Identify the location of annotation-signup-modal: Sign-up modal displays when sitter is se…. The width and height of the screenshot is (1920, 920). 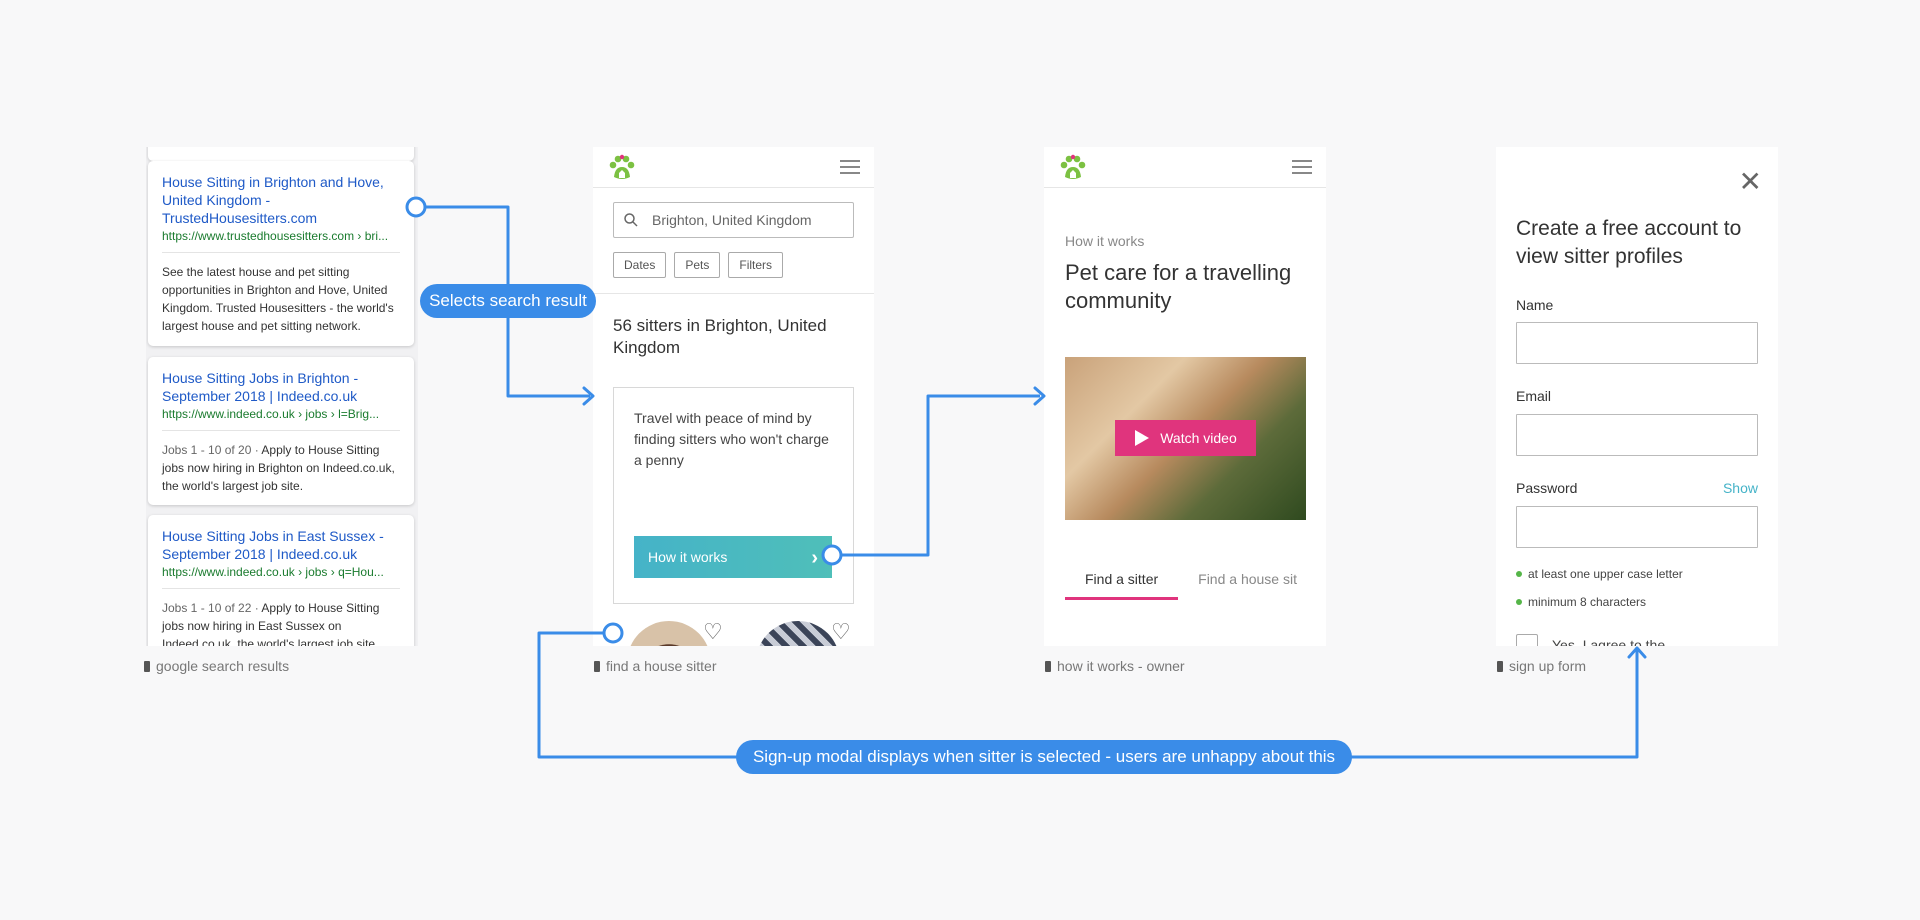
(1044, 757).